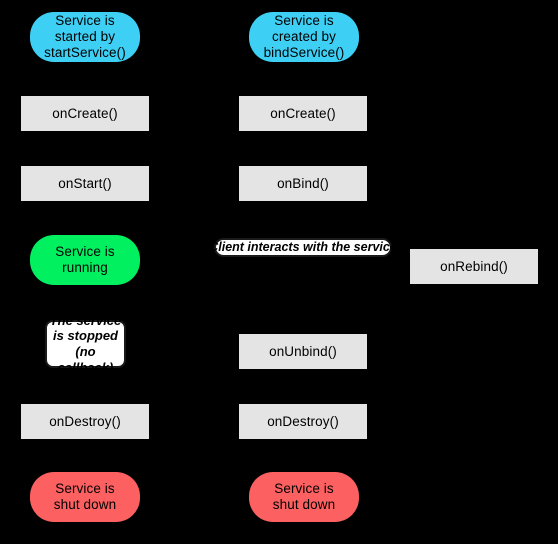 The height and width of the screenshot is (544, 558). I want to click on onunbind: onUnbind(), so click(303, 351).